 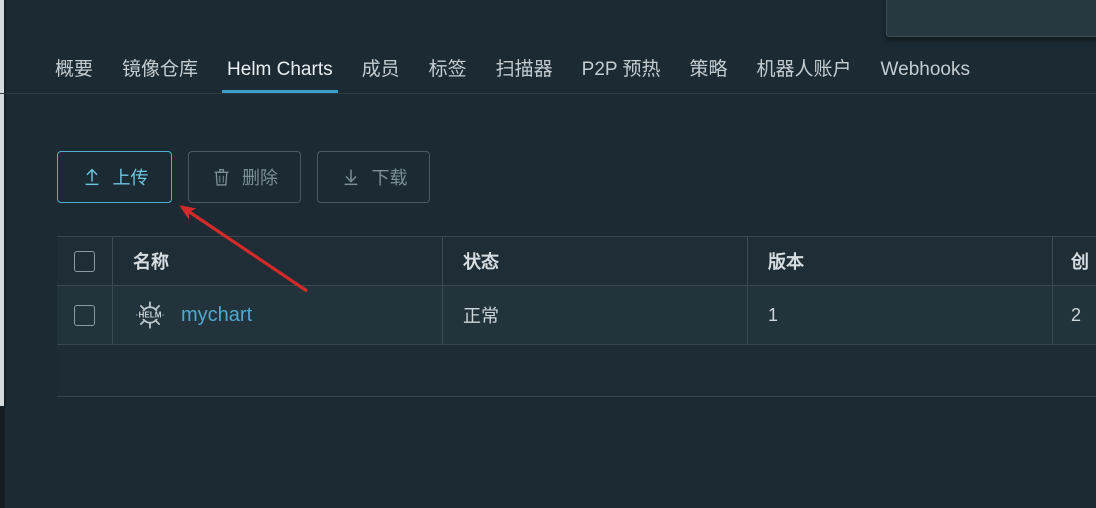 What do you see at coordinates (216, 315) in the screenshot?
I see `chart-name-link: mychart` at bounding box center [216, 315].